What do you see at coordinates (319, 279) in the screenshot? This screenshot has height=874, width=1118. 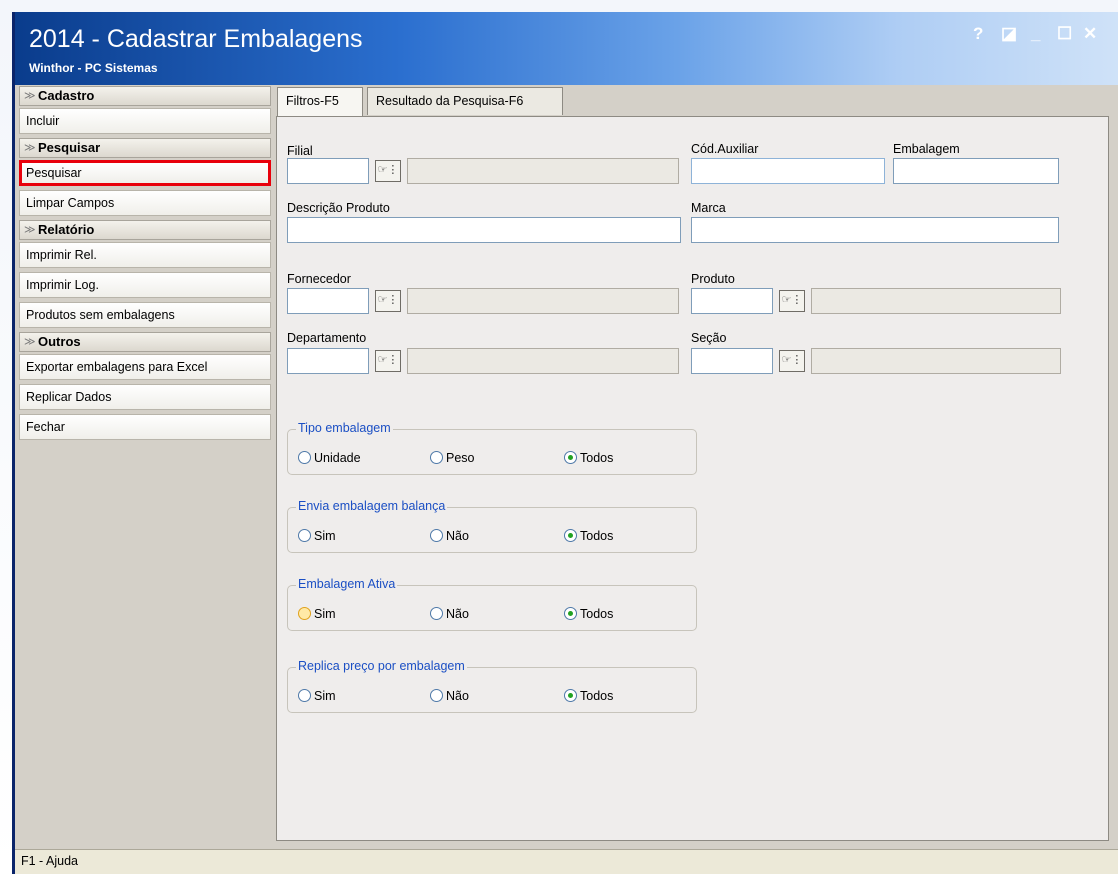 I see `fornecedor-label: Fornecedor` at bounding box center [319, 279].